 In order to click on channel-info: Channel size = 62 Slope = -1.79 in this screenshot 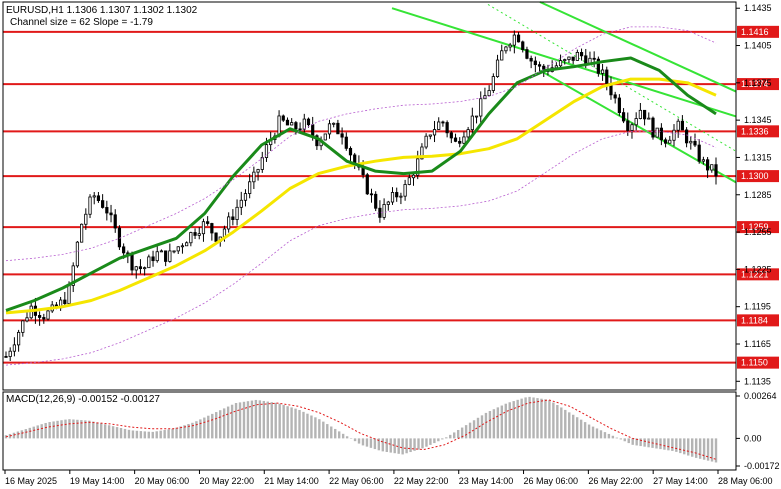, I will do `click(81, 22)`.